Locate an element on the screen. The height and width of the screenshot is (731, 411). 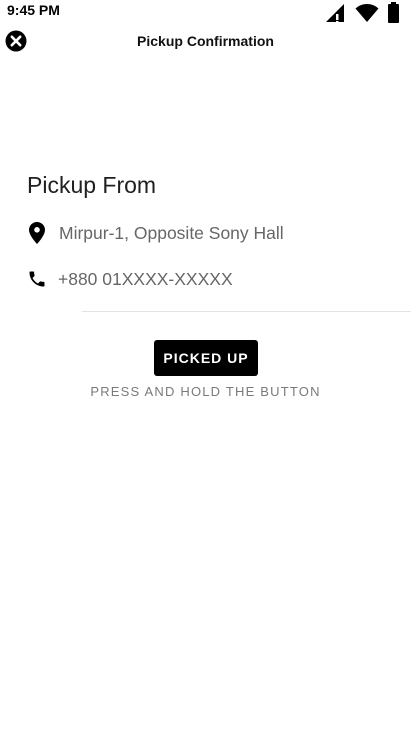
phone-icon is located at coordinates (37, 279).